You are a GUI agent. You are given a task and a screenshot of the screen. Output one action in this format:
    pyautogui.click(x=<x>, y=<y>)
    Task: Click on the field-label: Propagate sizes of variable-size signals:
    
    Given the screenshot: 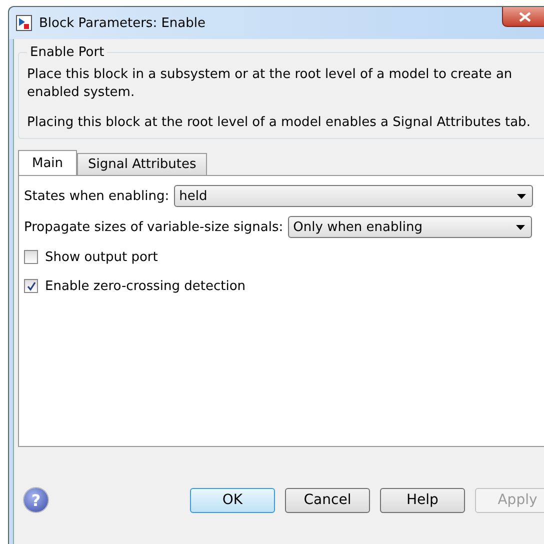 What is the action you would take?
    pyautogui.click(x=154, y=227)
    